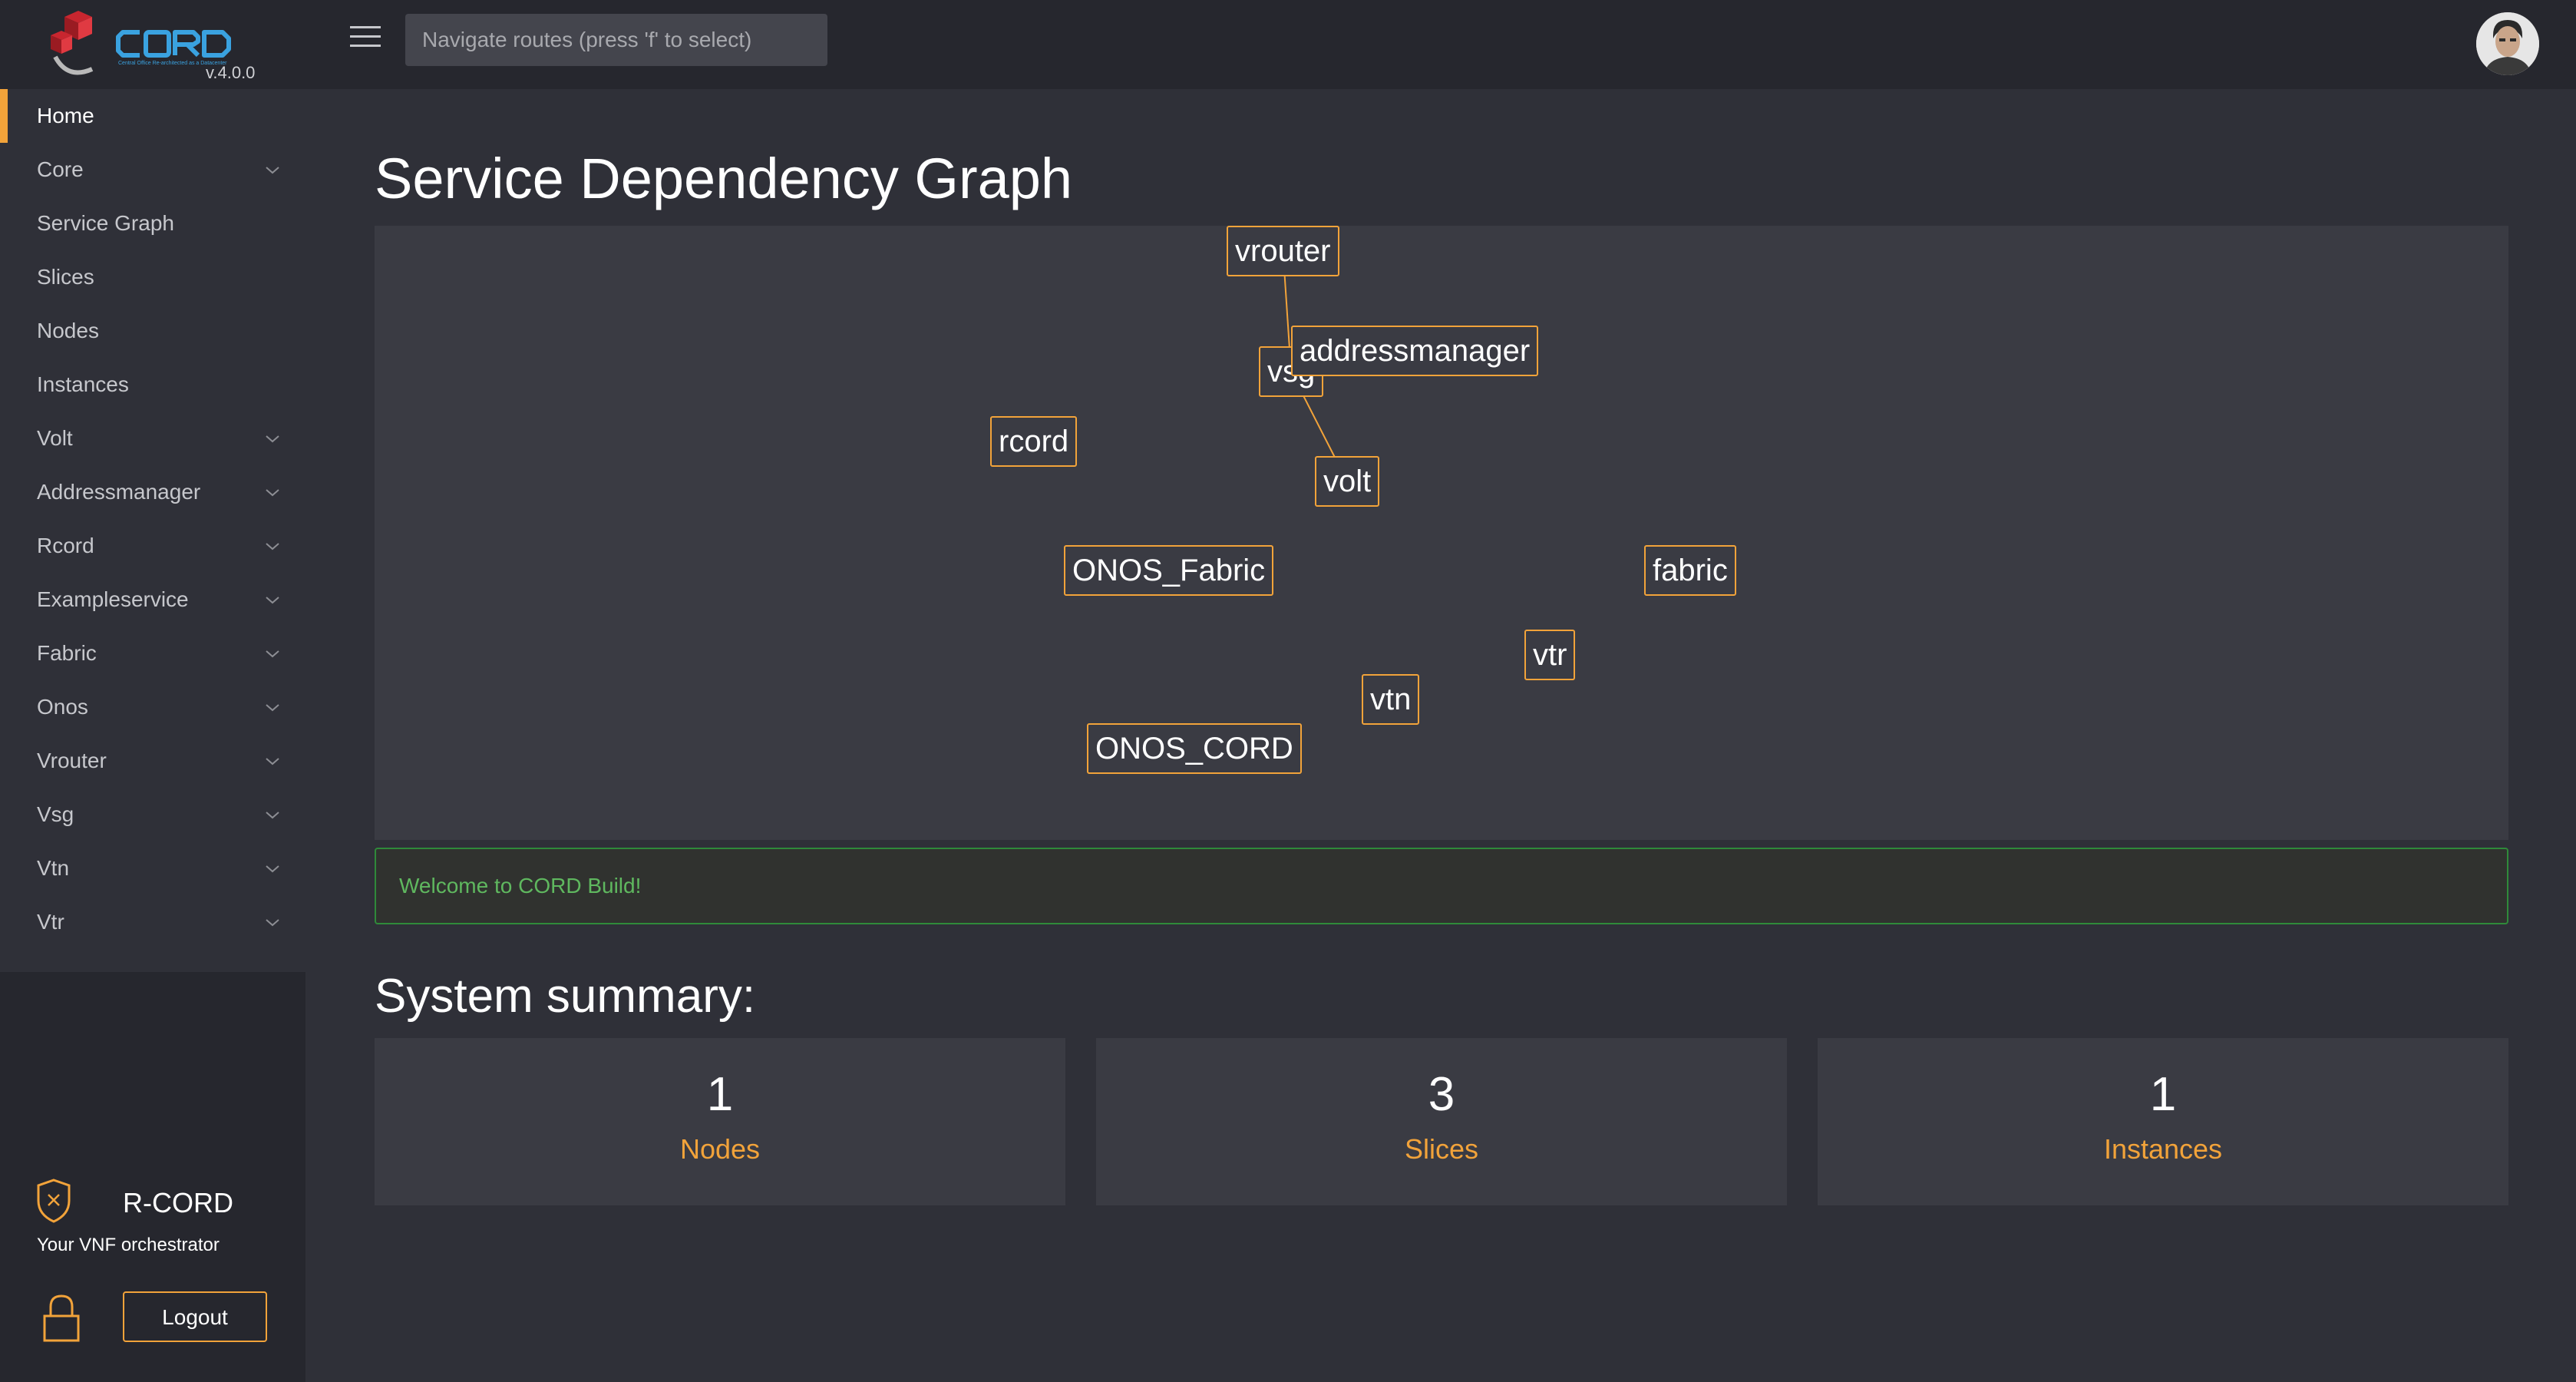  I want to click on sidebar-item-label: Vtr, so click(50, 922).